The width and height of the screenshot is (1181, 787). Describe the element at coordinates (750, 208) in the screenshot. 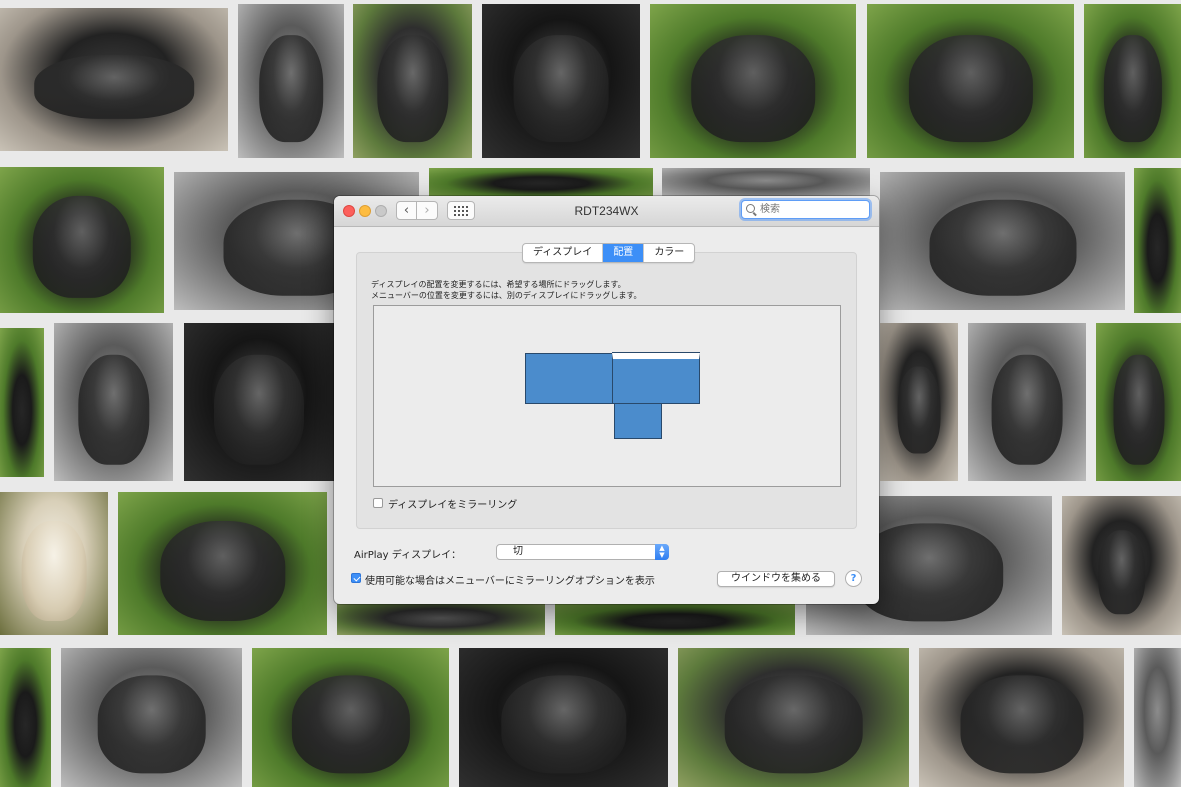

I see `search-icon` at that location.